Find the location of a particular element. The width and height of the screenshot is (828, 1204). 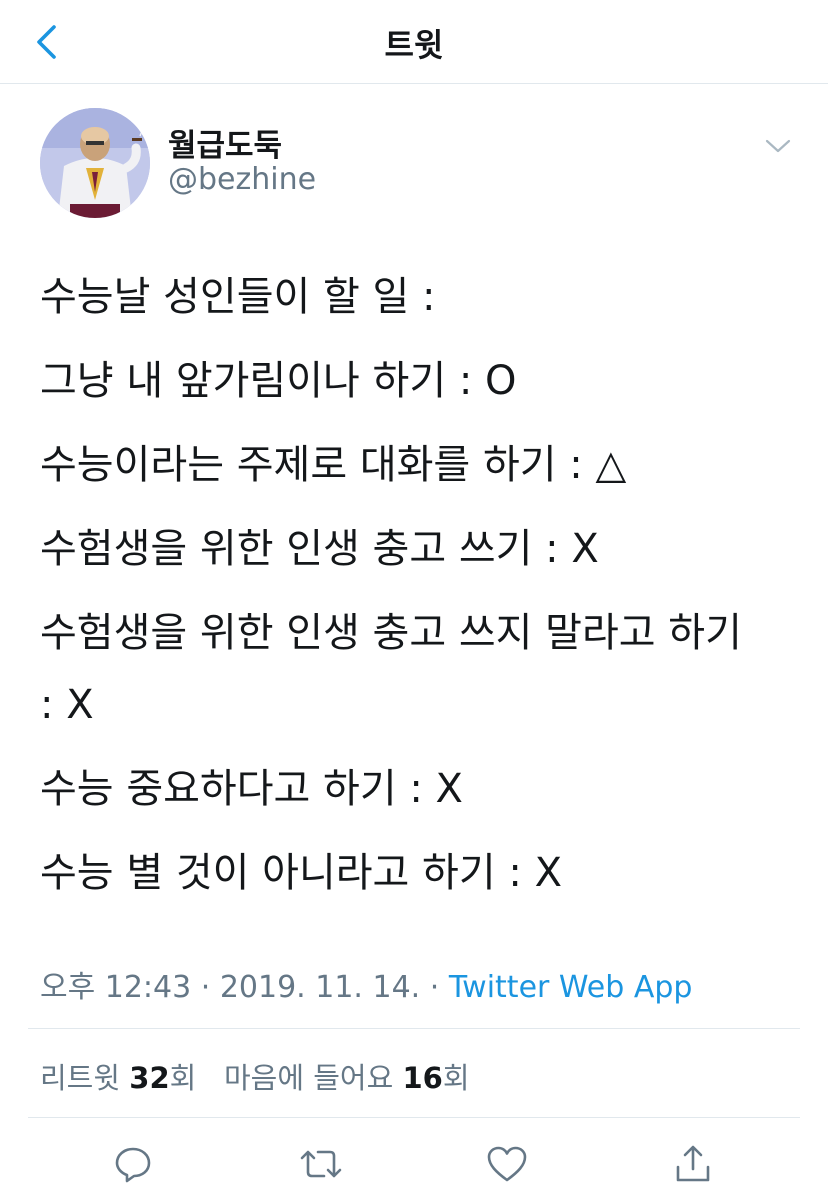

like-label: 마음에 들어요 is located at coordinates (308, 1078).